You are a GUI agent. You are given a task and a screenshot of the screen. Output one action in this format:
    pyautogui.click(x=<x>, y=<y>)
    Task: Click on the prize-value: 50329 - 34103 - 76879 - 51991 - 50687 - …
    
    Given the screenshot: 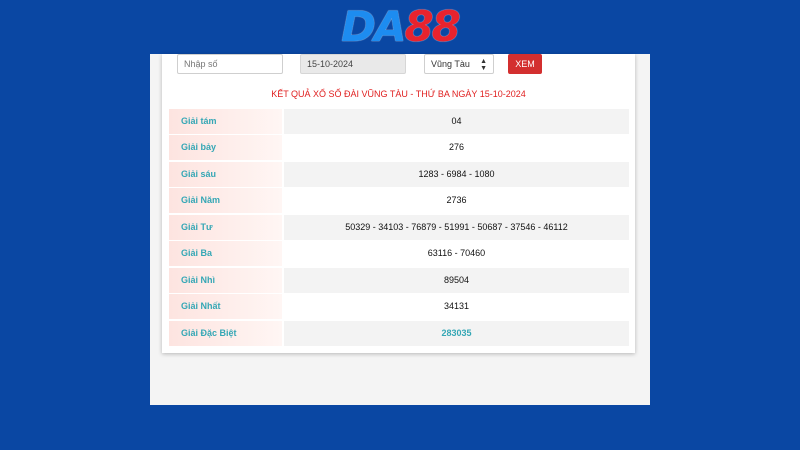 What is the action you would take?
    pyautogui.click(x=456, y=227)
    